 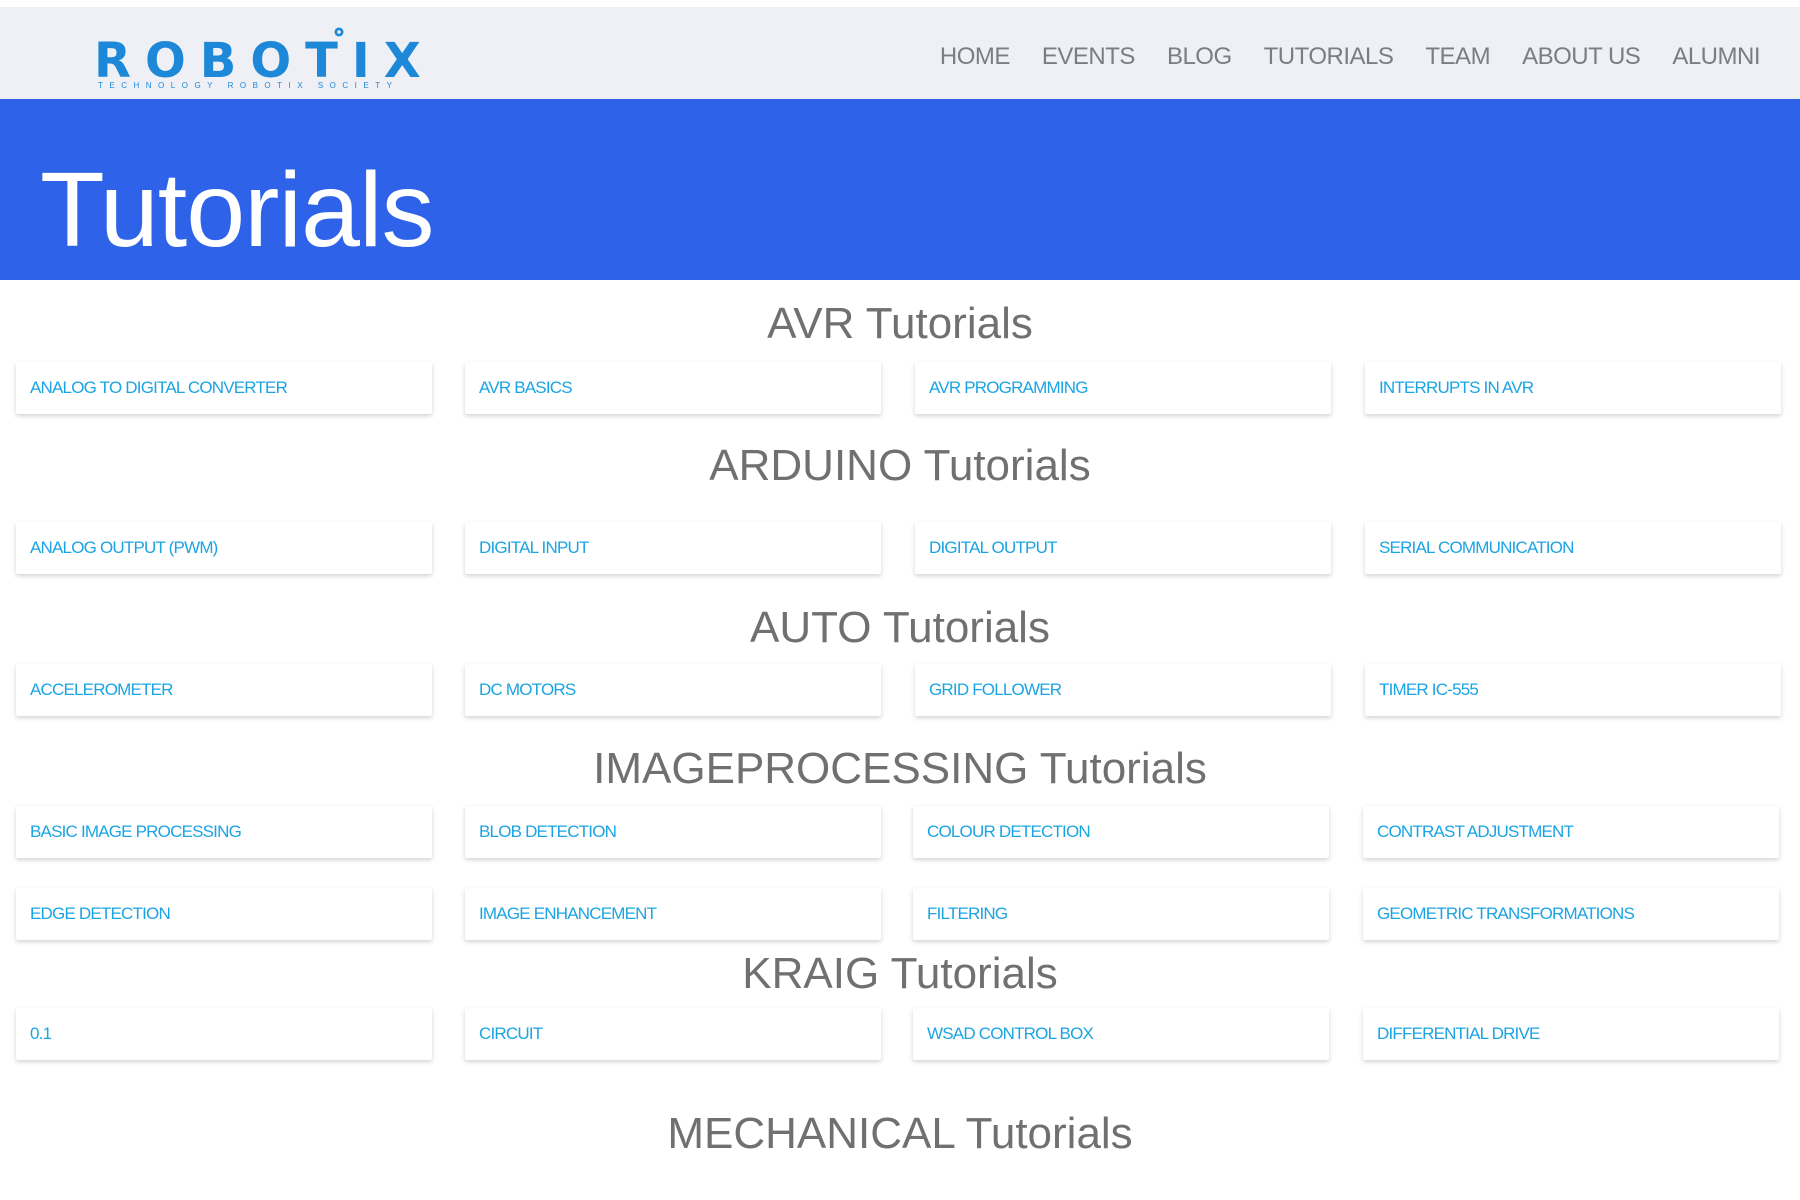 What do you see at coordinates (1123, 548) in the screenshot?
I see `tutorial-card: DIGITAL OUTPUT` at bounding box center [1123, 548].